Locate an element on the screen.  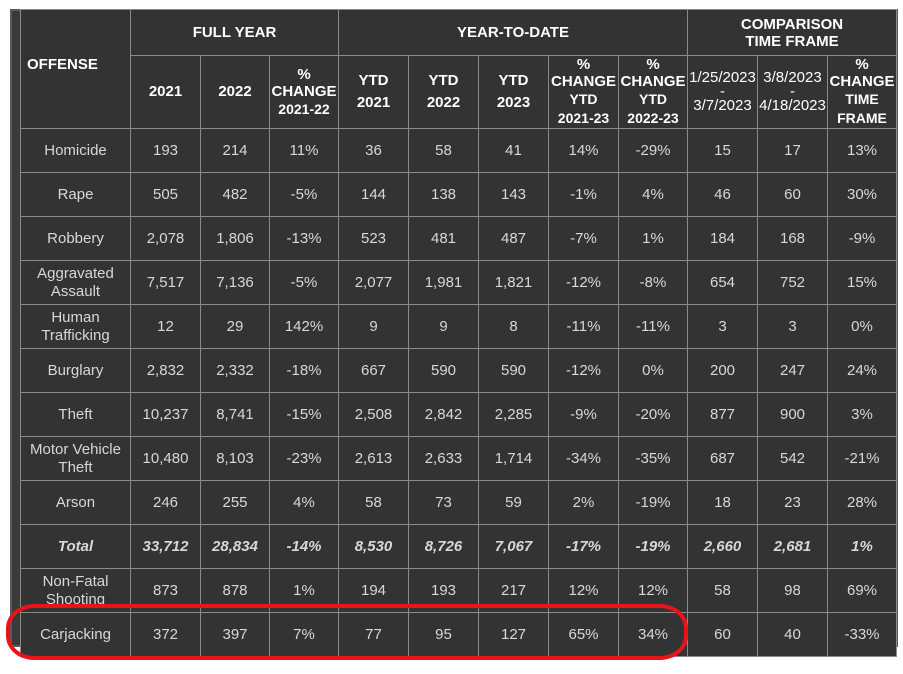
ytd-2022-cell: 9 is located at coordinates (443, 326).